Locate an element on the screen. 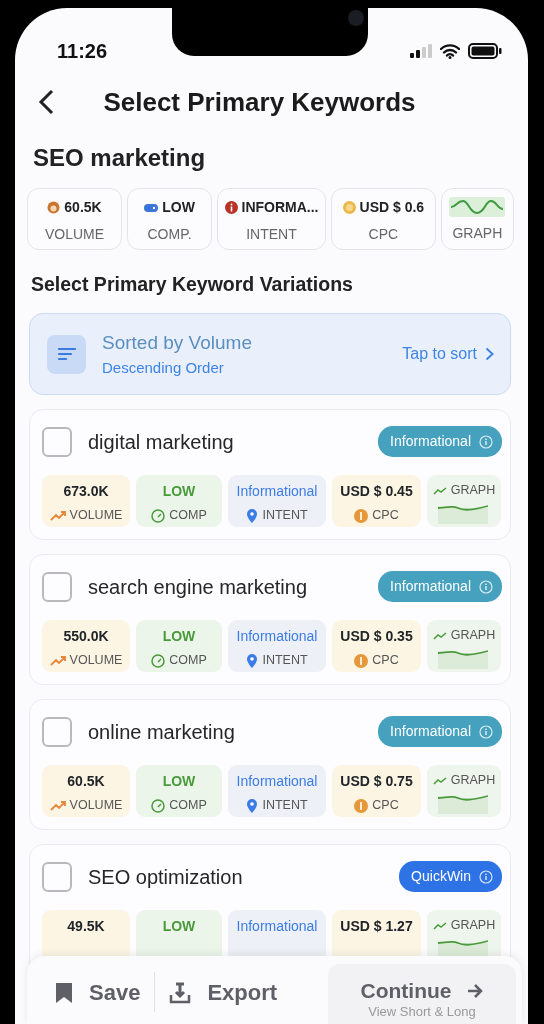 Image resolution: width=544 pixels, height=1024 pixels. chevron-right-icon is located at coordinates (489, 354).